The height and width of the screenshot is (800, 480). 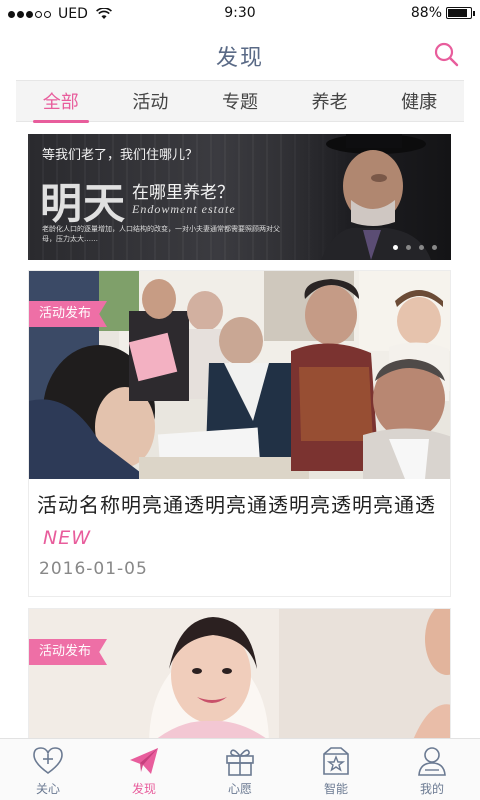 I want to click on activity-photo: 活动发布, so click(x=239, y=676).